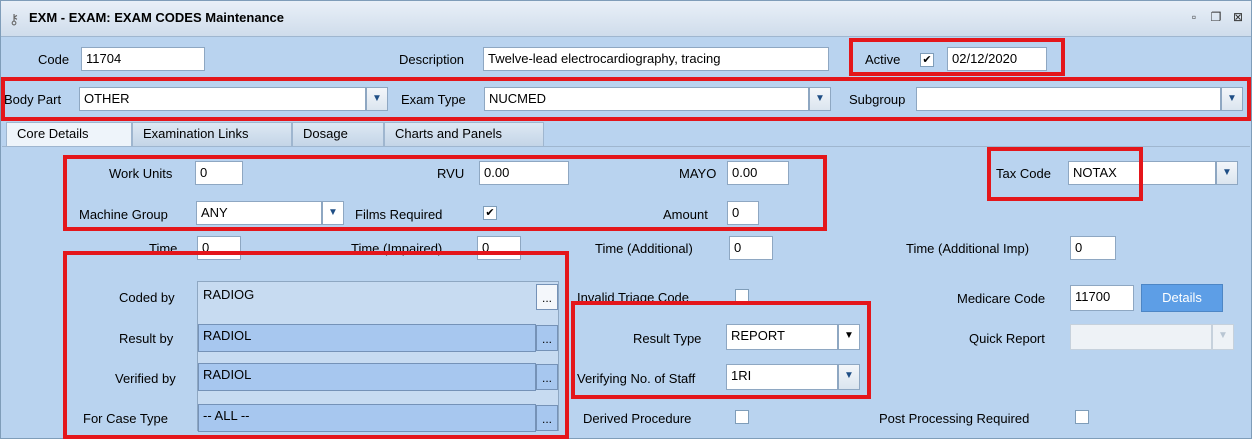  Describe the element at coordinates (156, 17) in the screenshot. I see `window-title: EXM - EXAM: EXAM CODES Maintenance` at that location.